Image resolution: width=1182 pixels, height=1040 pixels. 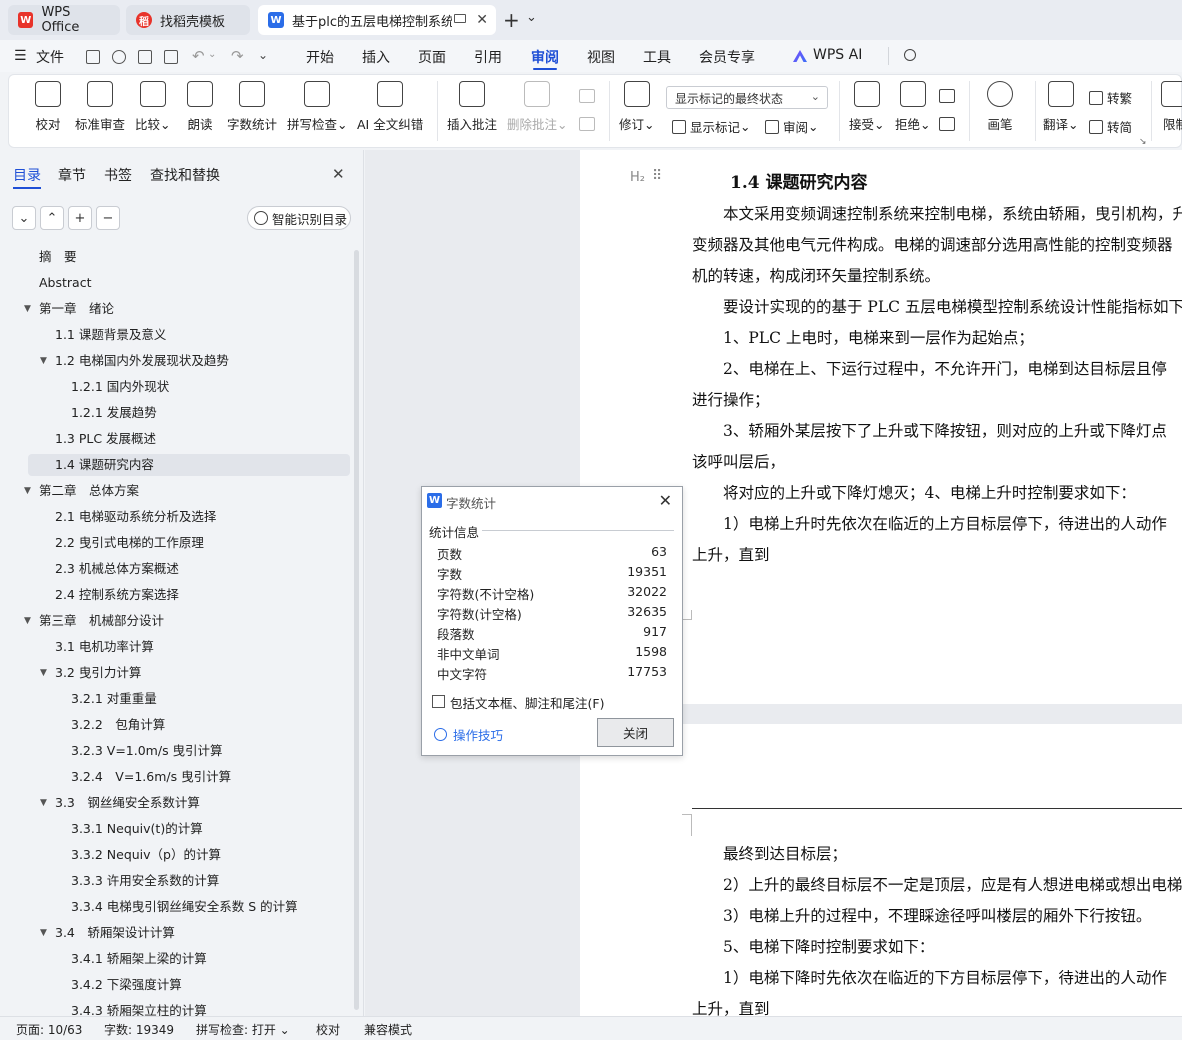 I want to click on tab-docer: 稻 找稻壳模板, so click(x=188, y=20).